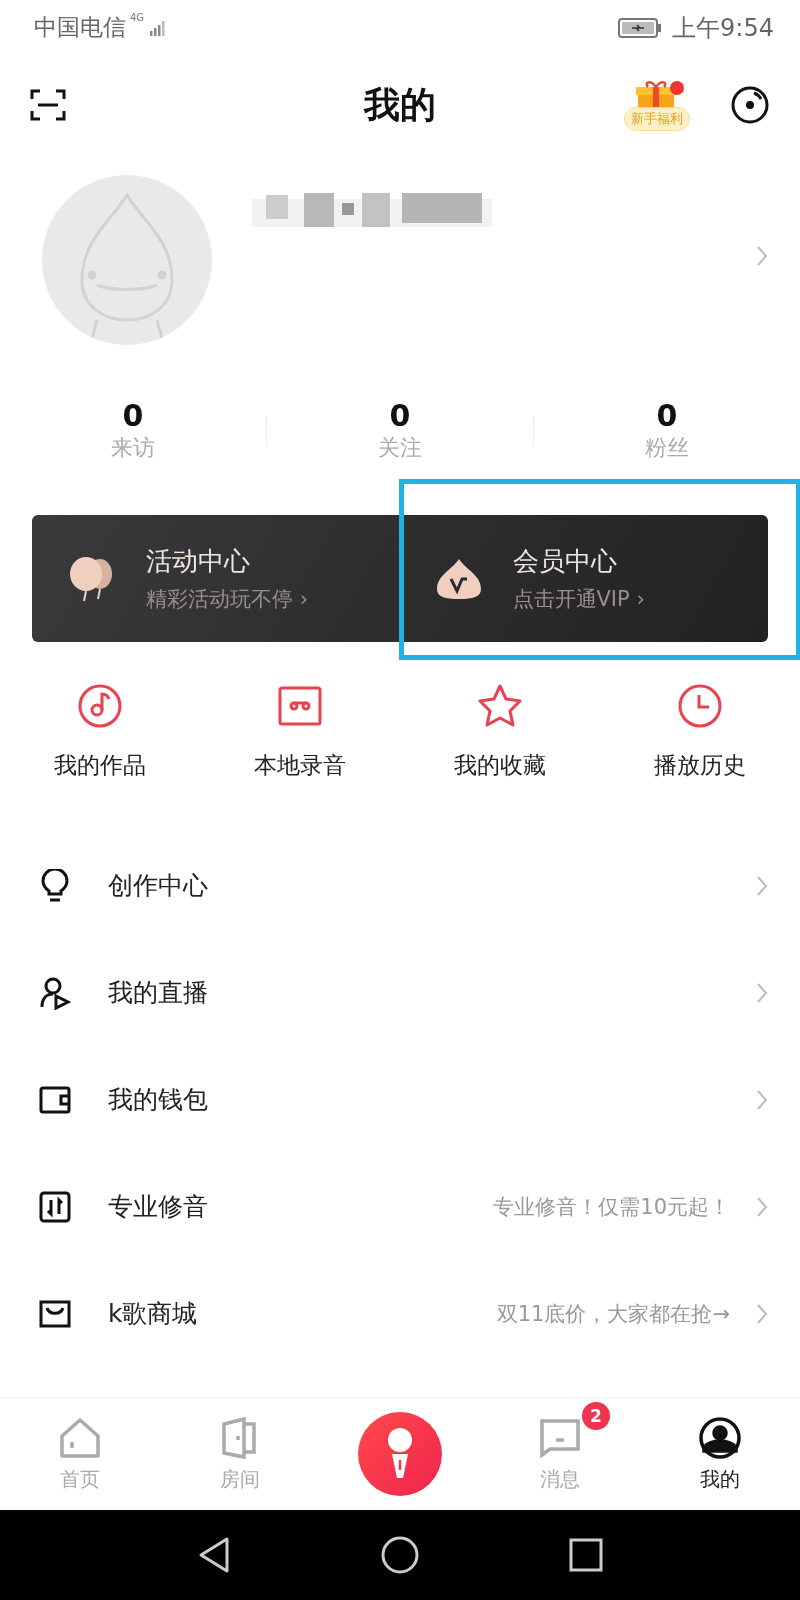  I want to click on menu-item: 创作中心, so click(400, 885).